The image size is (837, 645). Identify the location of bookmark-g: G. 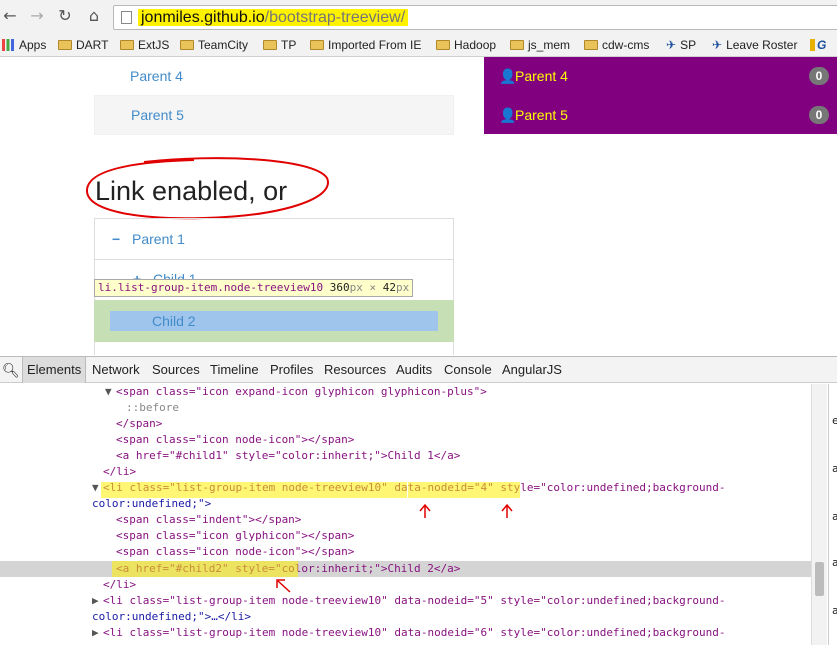
(818, 45).